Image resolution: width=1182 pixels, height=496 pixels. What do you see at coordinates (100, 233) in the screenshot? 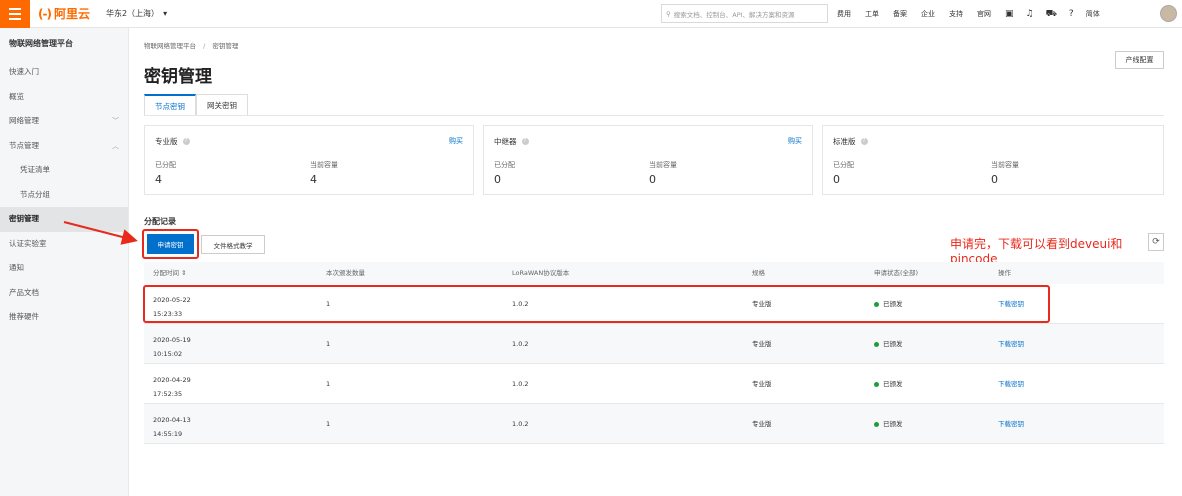
I see `annotation-arrow` at bounding box center [100, 233].